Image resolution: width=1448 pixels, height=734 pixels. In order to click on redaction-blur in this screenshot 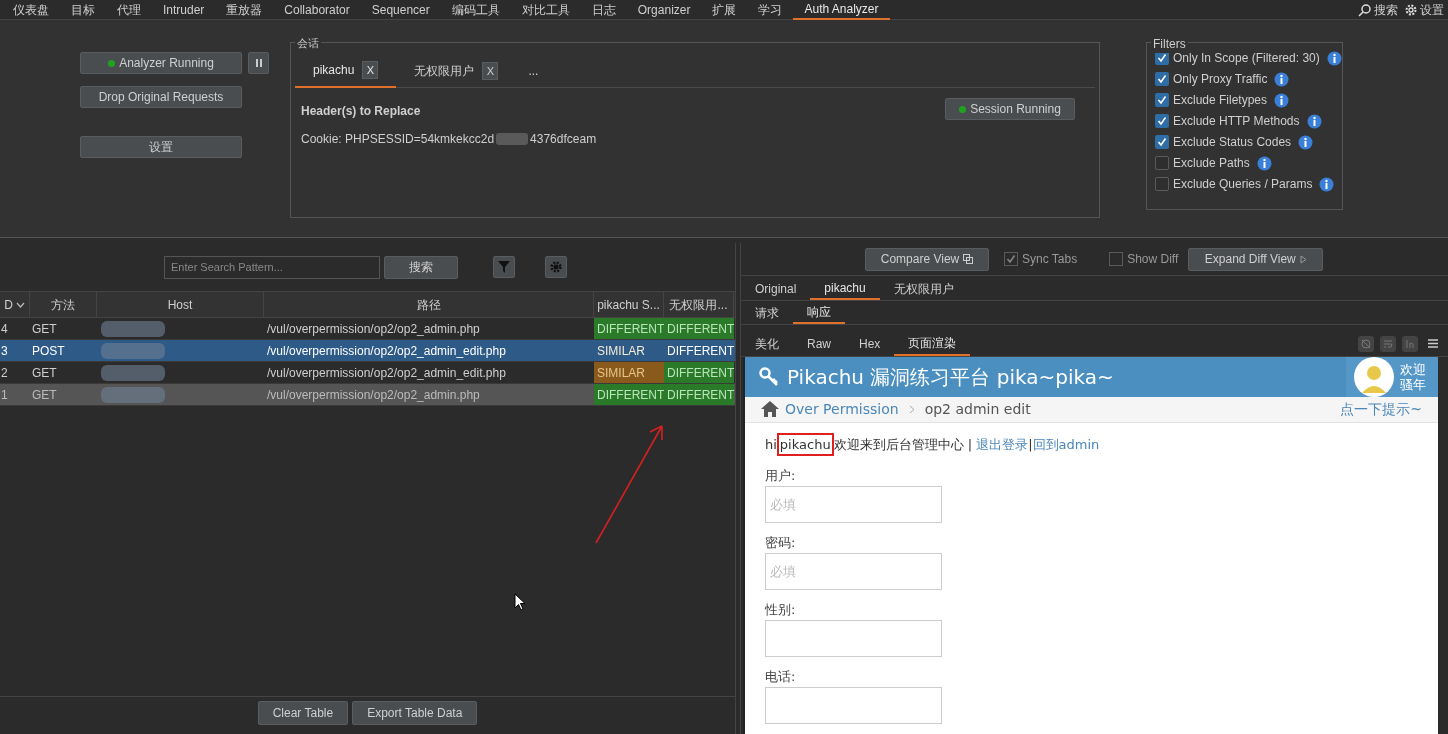, I will do `click(512, 139)`.